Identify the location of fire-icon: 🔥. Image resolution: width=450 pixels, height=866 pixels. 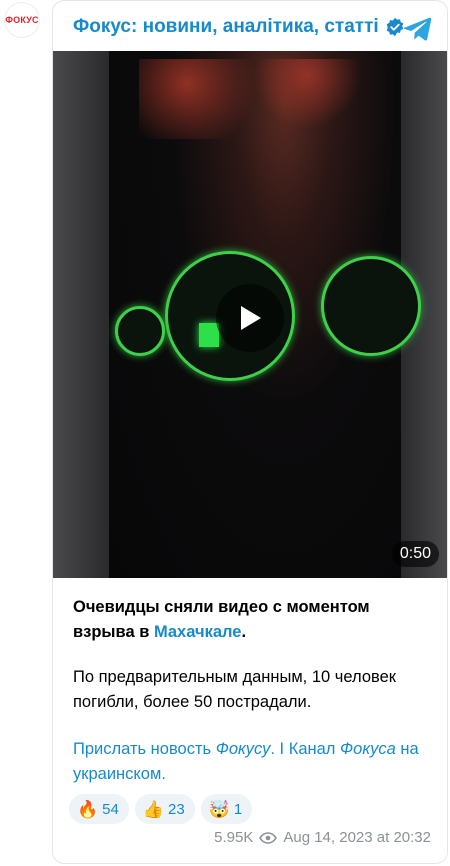
(88, 809).